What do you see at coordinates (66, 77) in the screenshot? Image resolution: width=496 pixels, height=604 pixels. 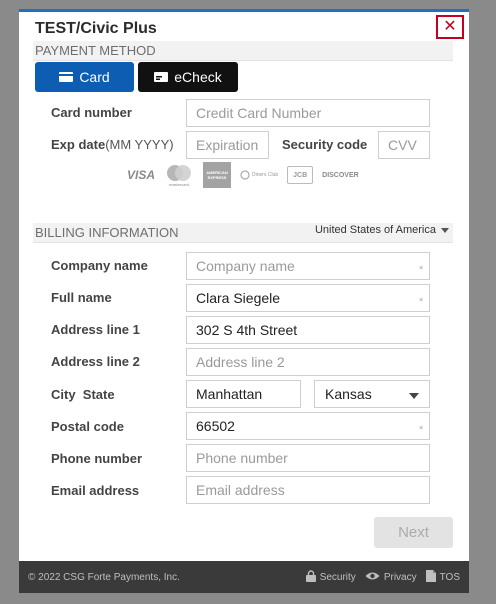 I see `credit-card-icon` at bounding box center [66, 77].